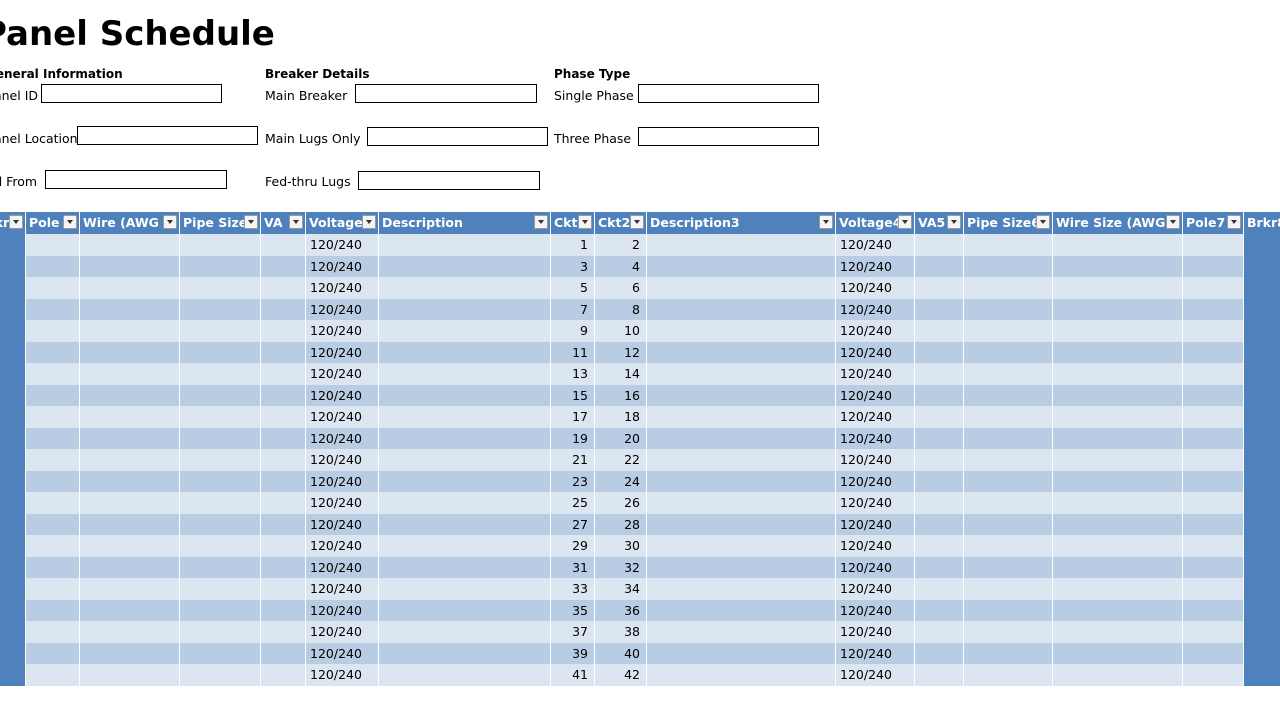 The image size is (1280, 720). I want to click on cell-ckt: 39, so click(573, 653).